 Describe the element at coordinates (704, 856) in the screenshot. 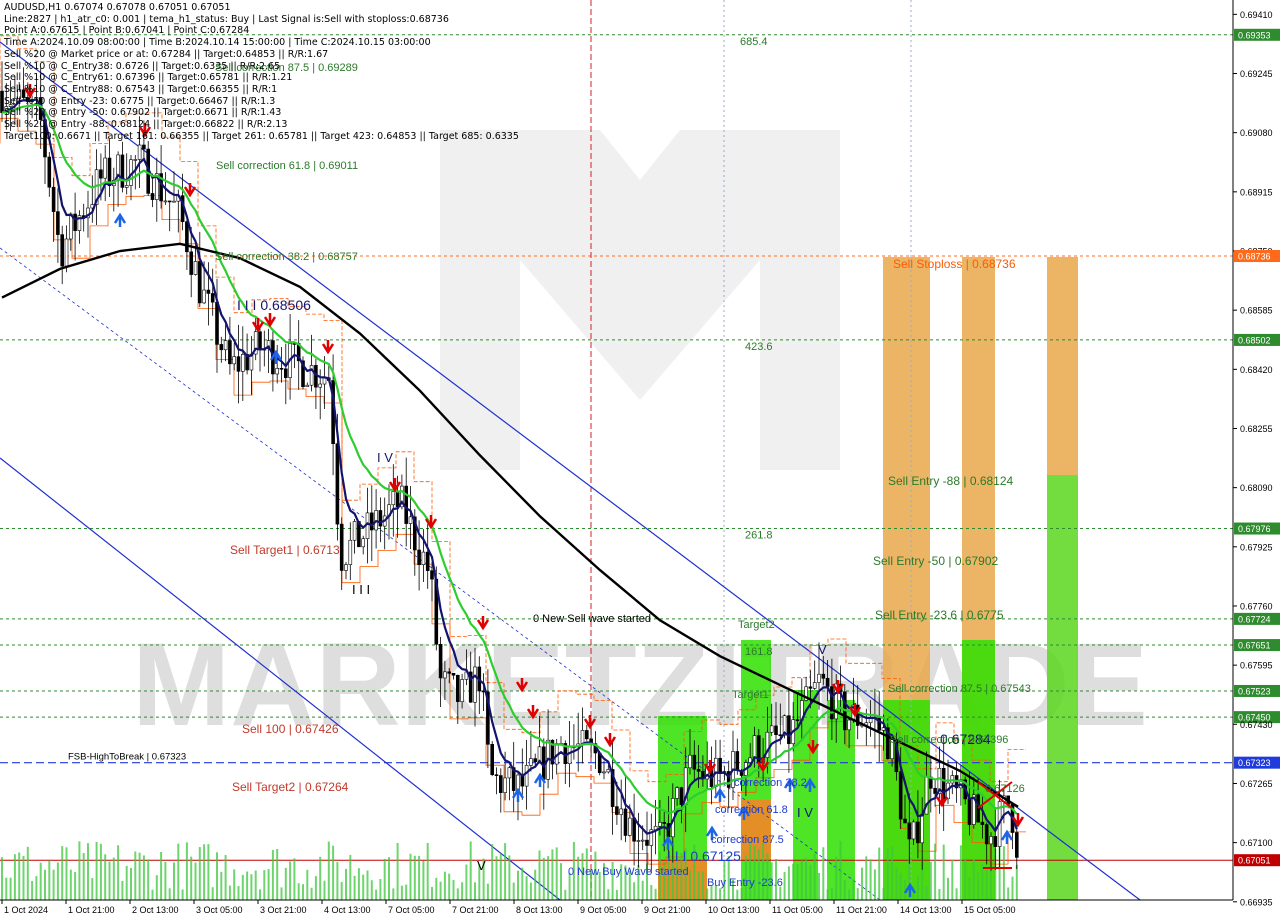

I see `annotation-label: I I I 0.67125` at that location.